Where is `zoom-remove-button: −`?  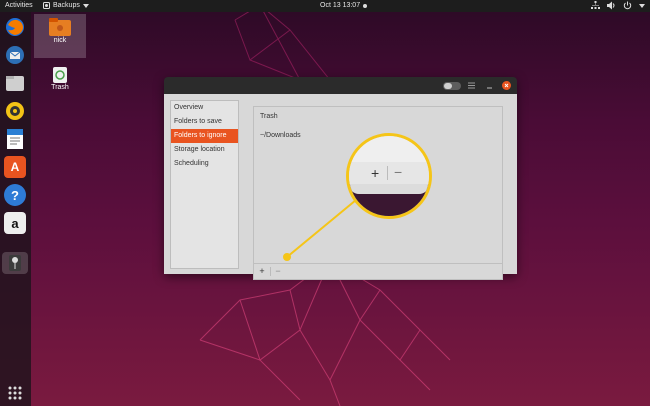 zoom-remove-button: − is located at coordinates (398, 172).